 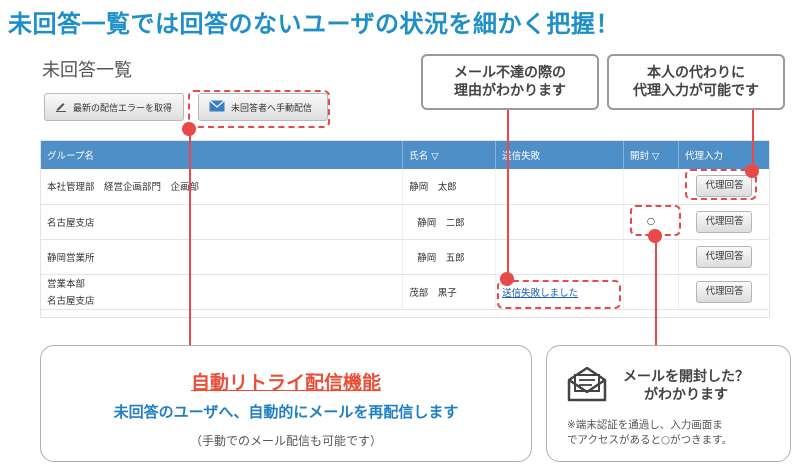 I want to click on panel-title: 未回答一覧, so click(x=87, y=70).